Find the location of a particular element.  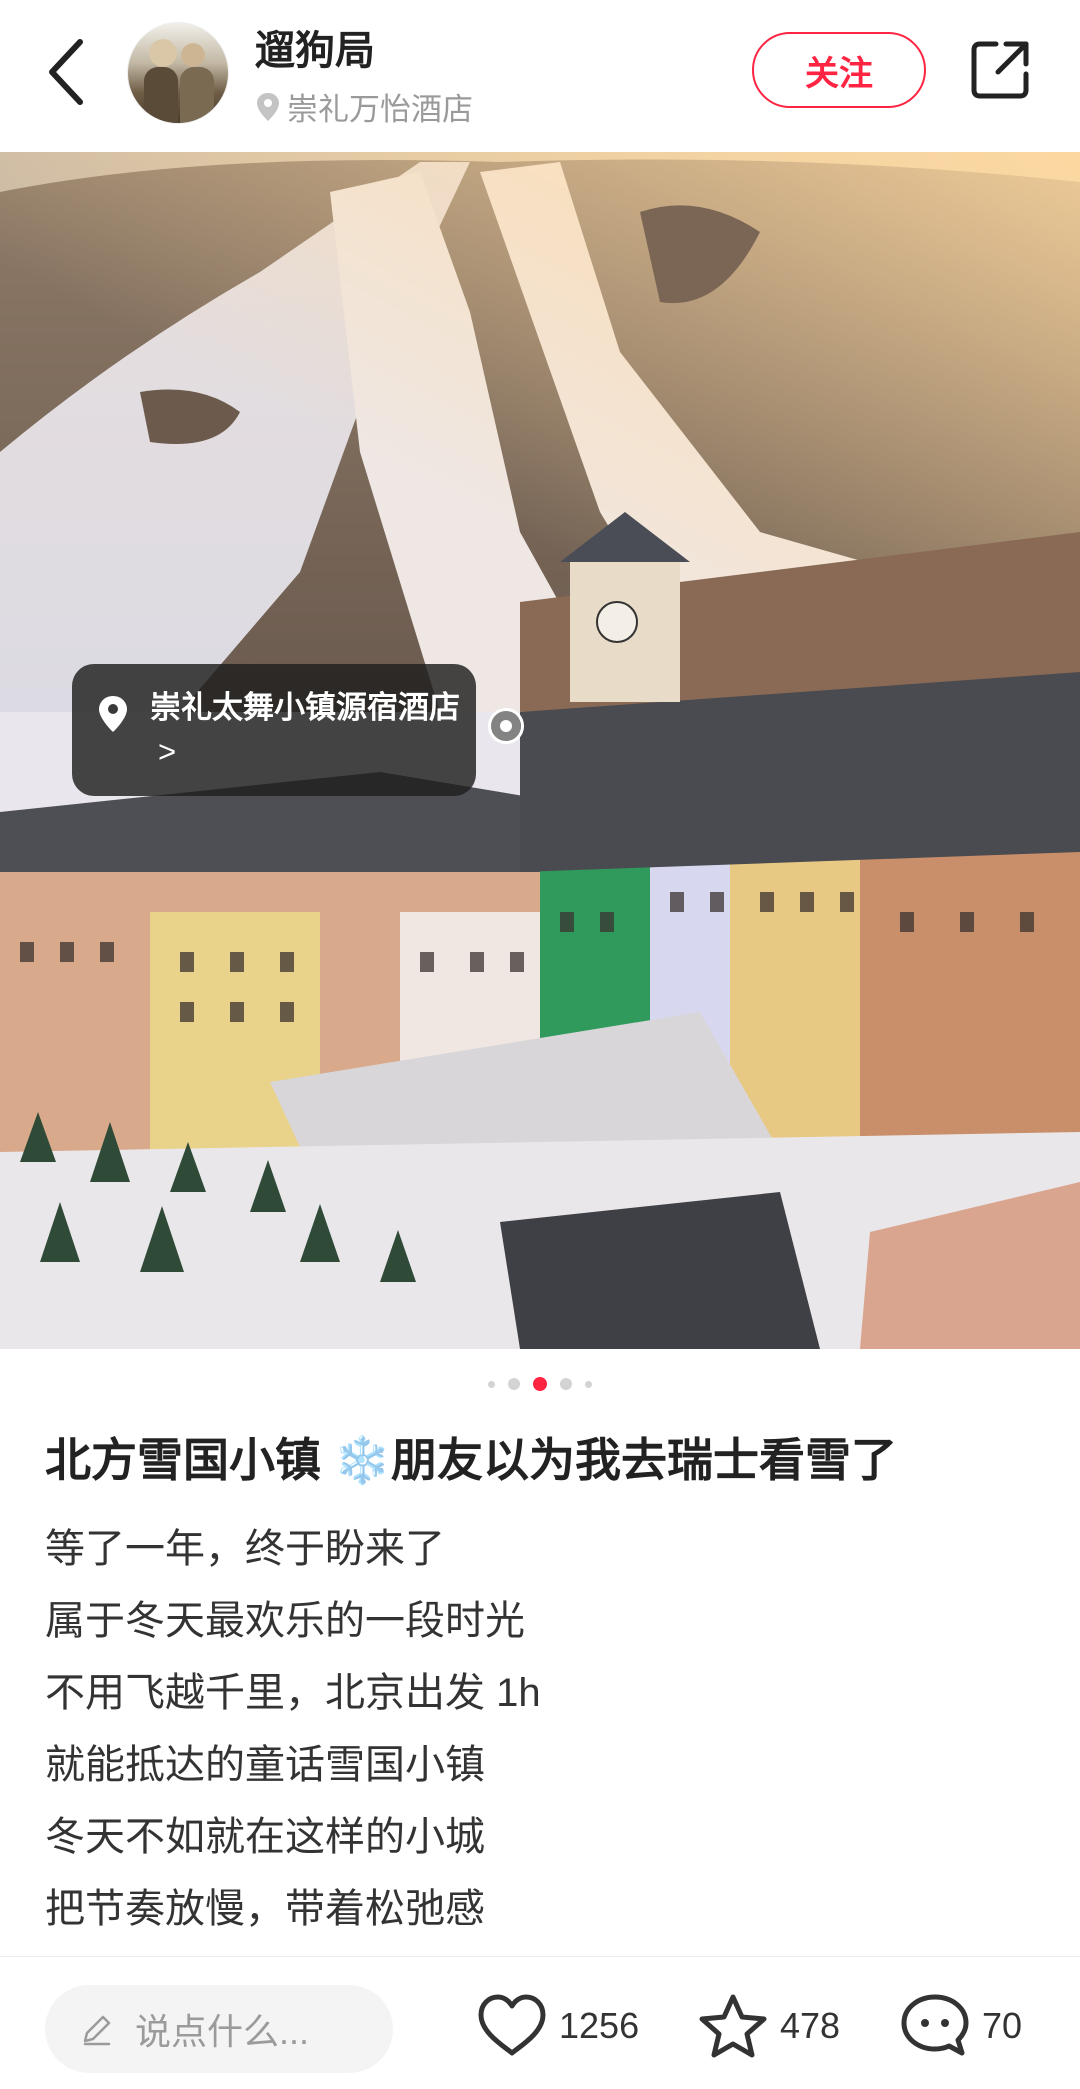

note-line: 冬天不如就在这样的小城 is located at coordinates (265, 1837).